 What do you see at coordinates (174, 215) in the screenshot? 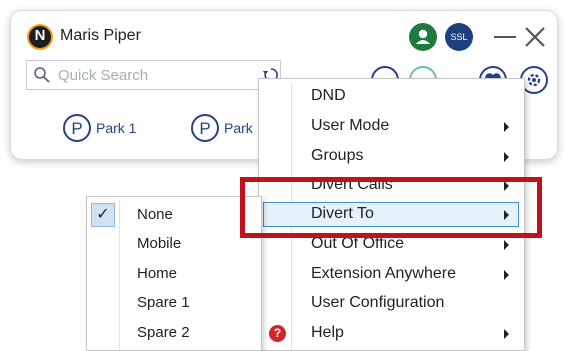
I see `submenu-item-none: ✓ None` at bounding box center [174, 215].